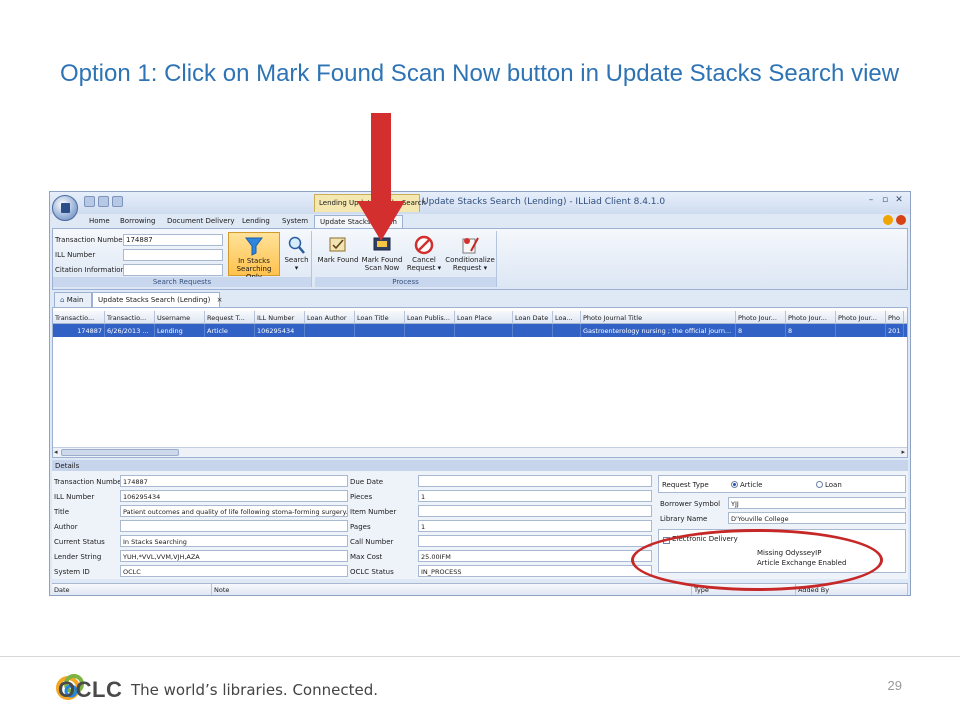  What do you see at coordinates (330, 317) in the screenshot?
I see `grid-header-cell: Loan Author` at bounding box center [330, 317].